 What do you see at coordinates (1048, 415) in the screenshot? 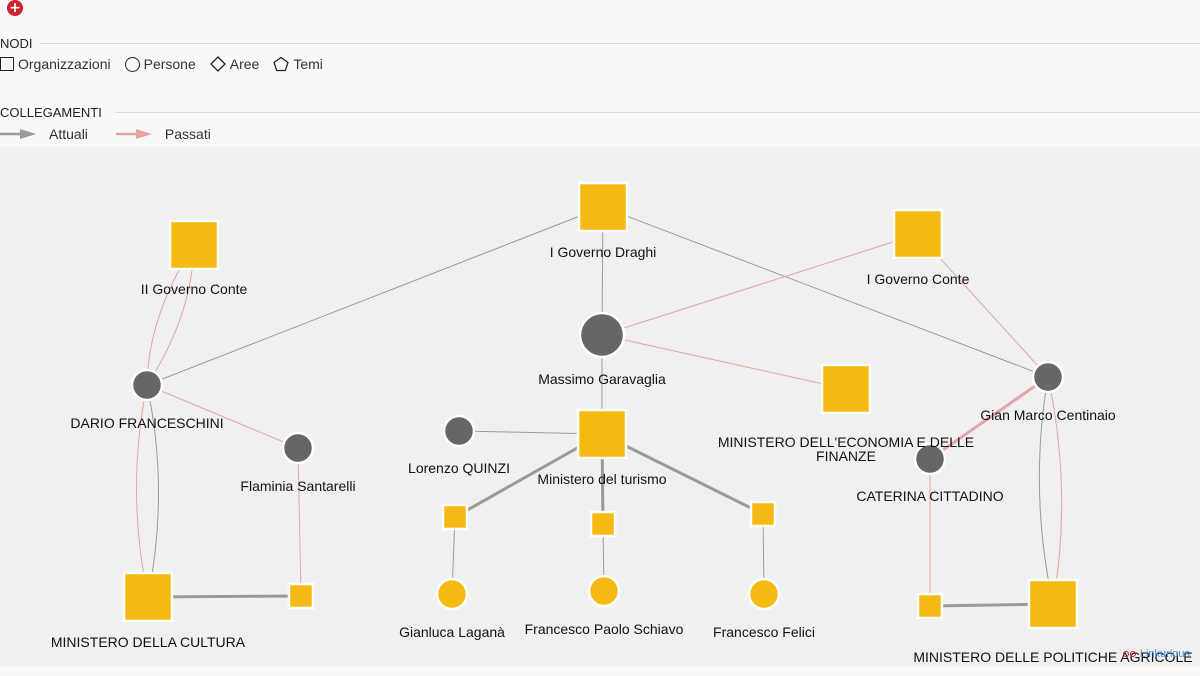
I see `node-label-centinaio: Gian Marco Centinaio` at bounding box center [1048, 415].